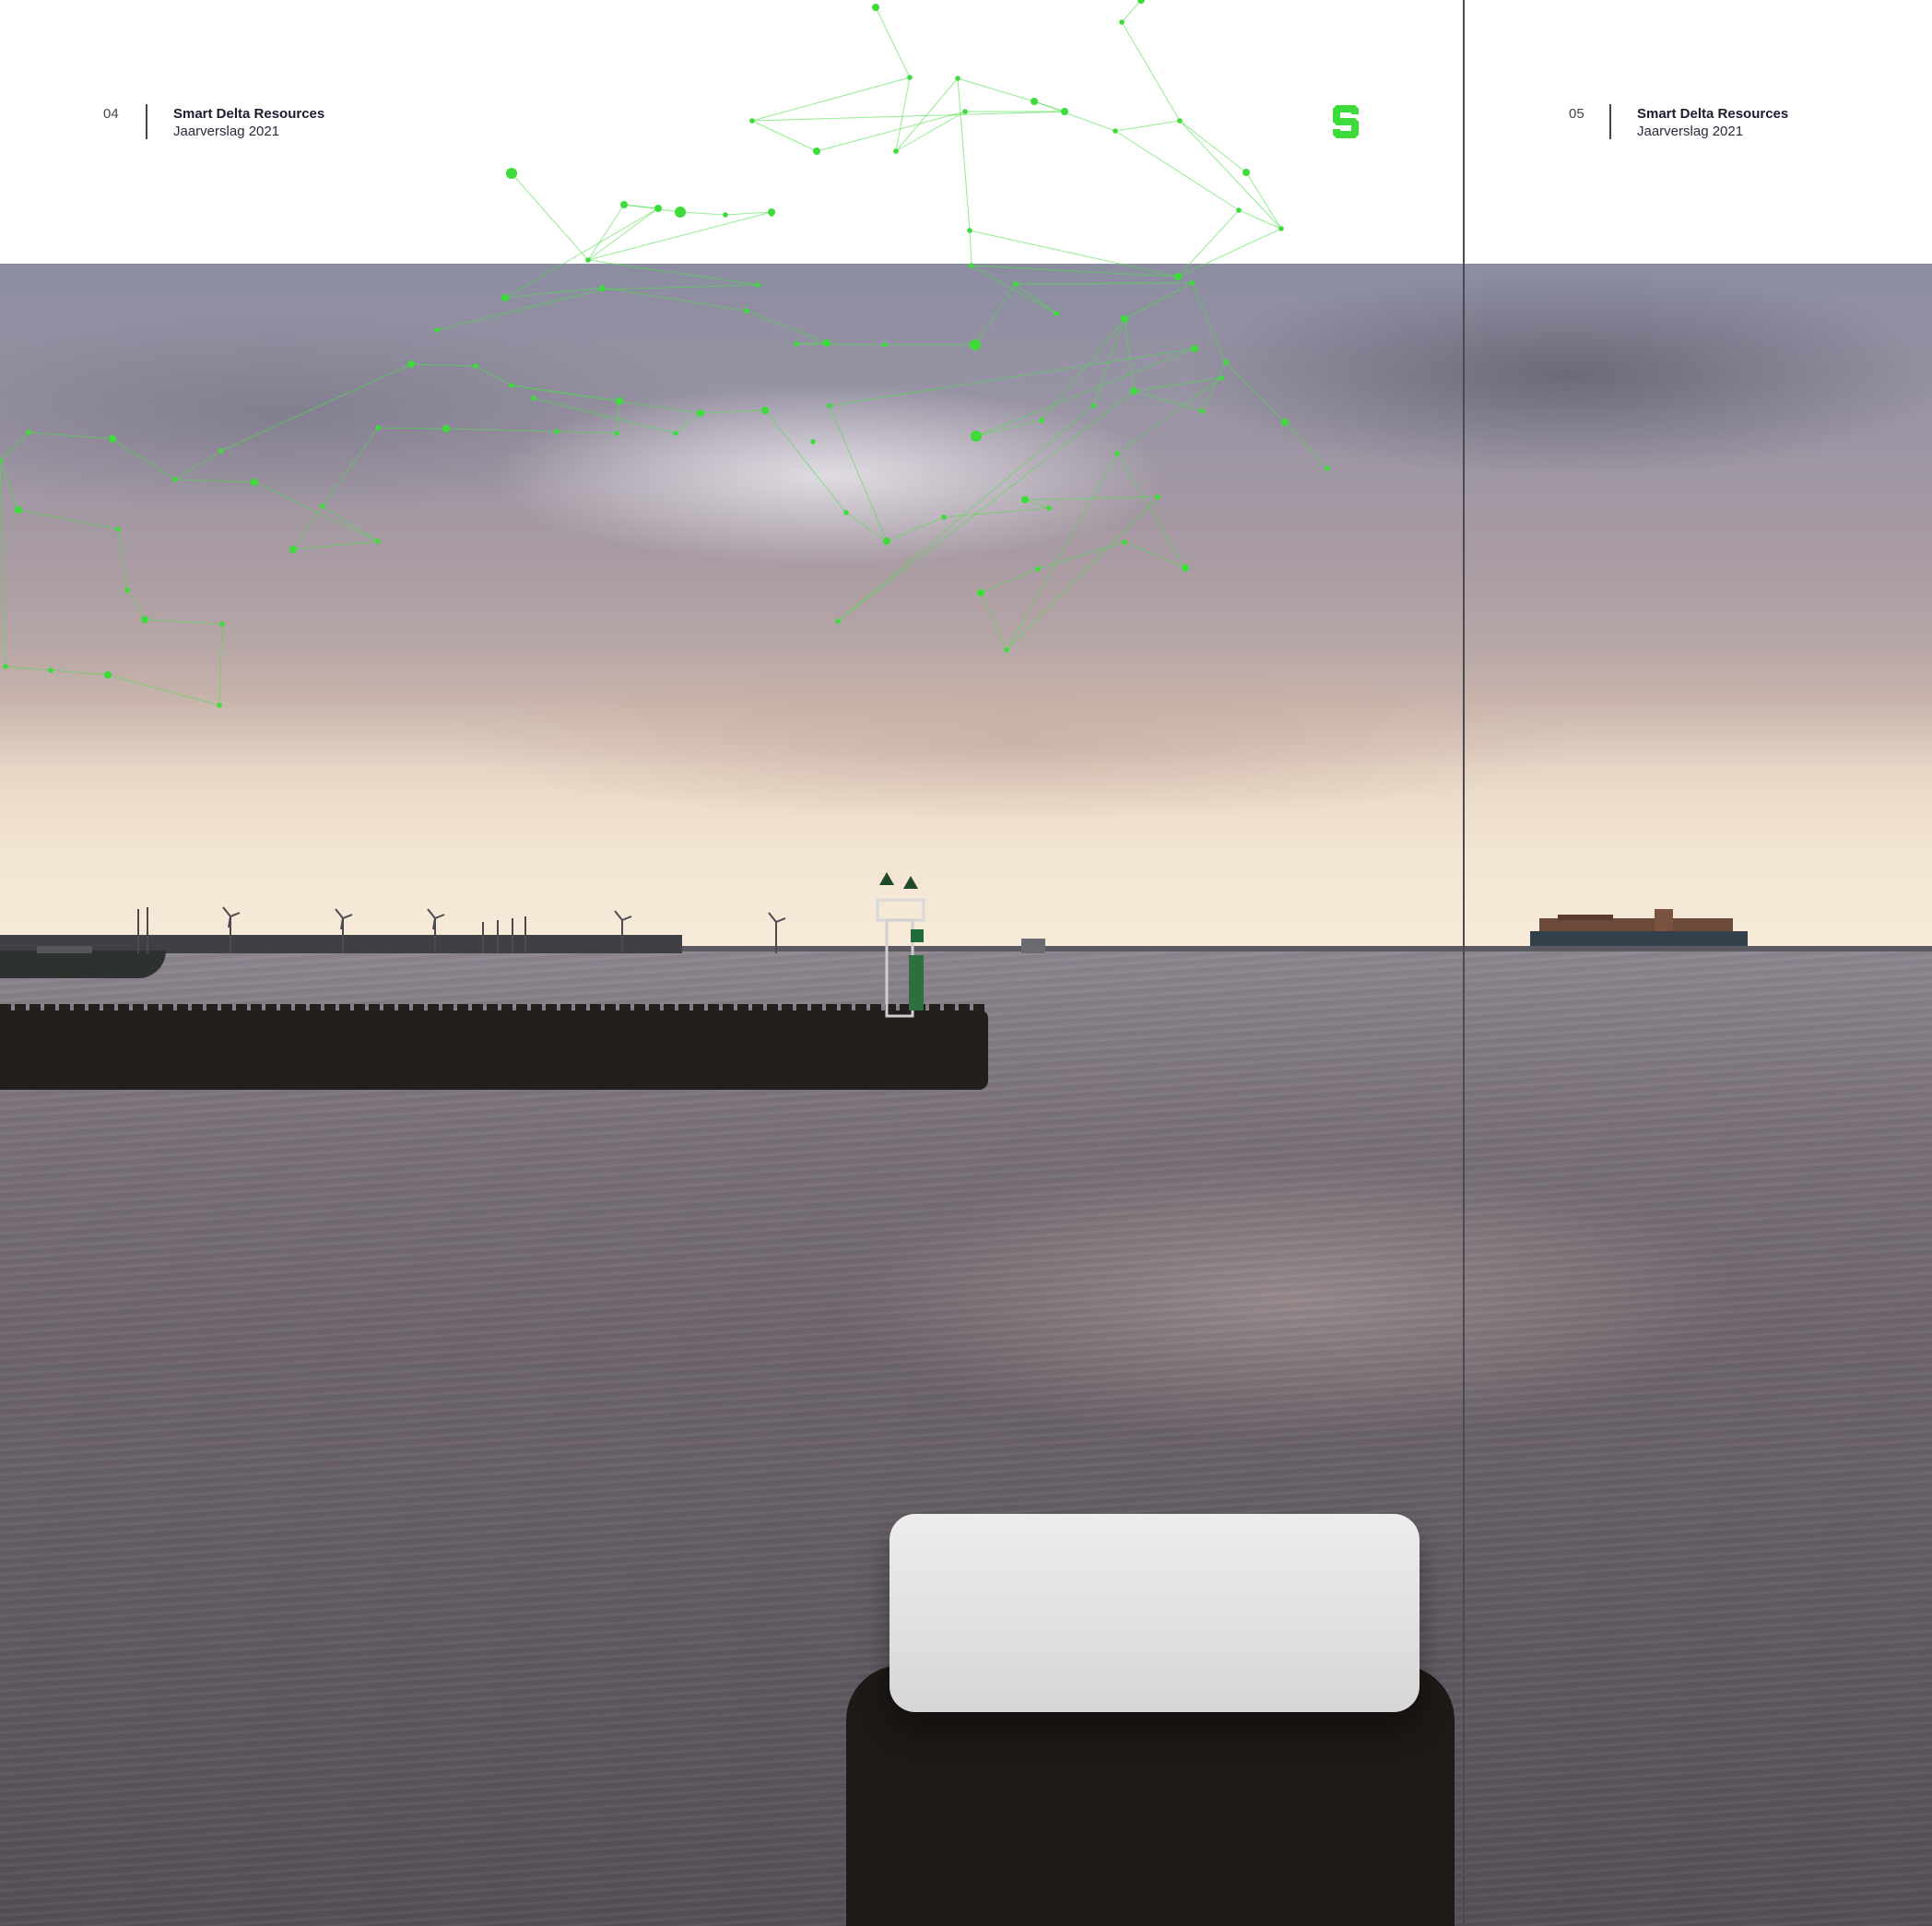 The height and width of the screenshot is (1926, 1932). I want to click on page-number: 04, so click(111, 114).